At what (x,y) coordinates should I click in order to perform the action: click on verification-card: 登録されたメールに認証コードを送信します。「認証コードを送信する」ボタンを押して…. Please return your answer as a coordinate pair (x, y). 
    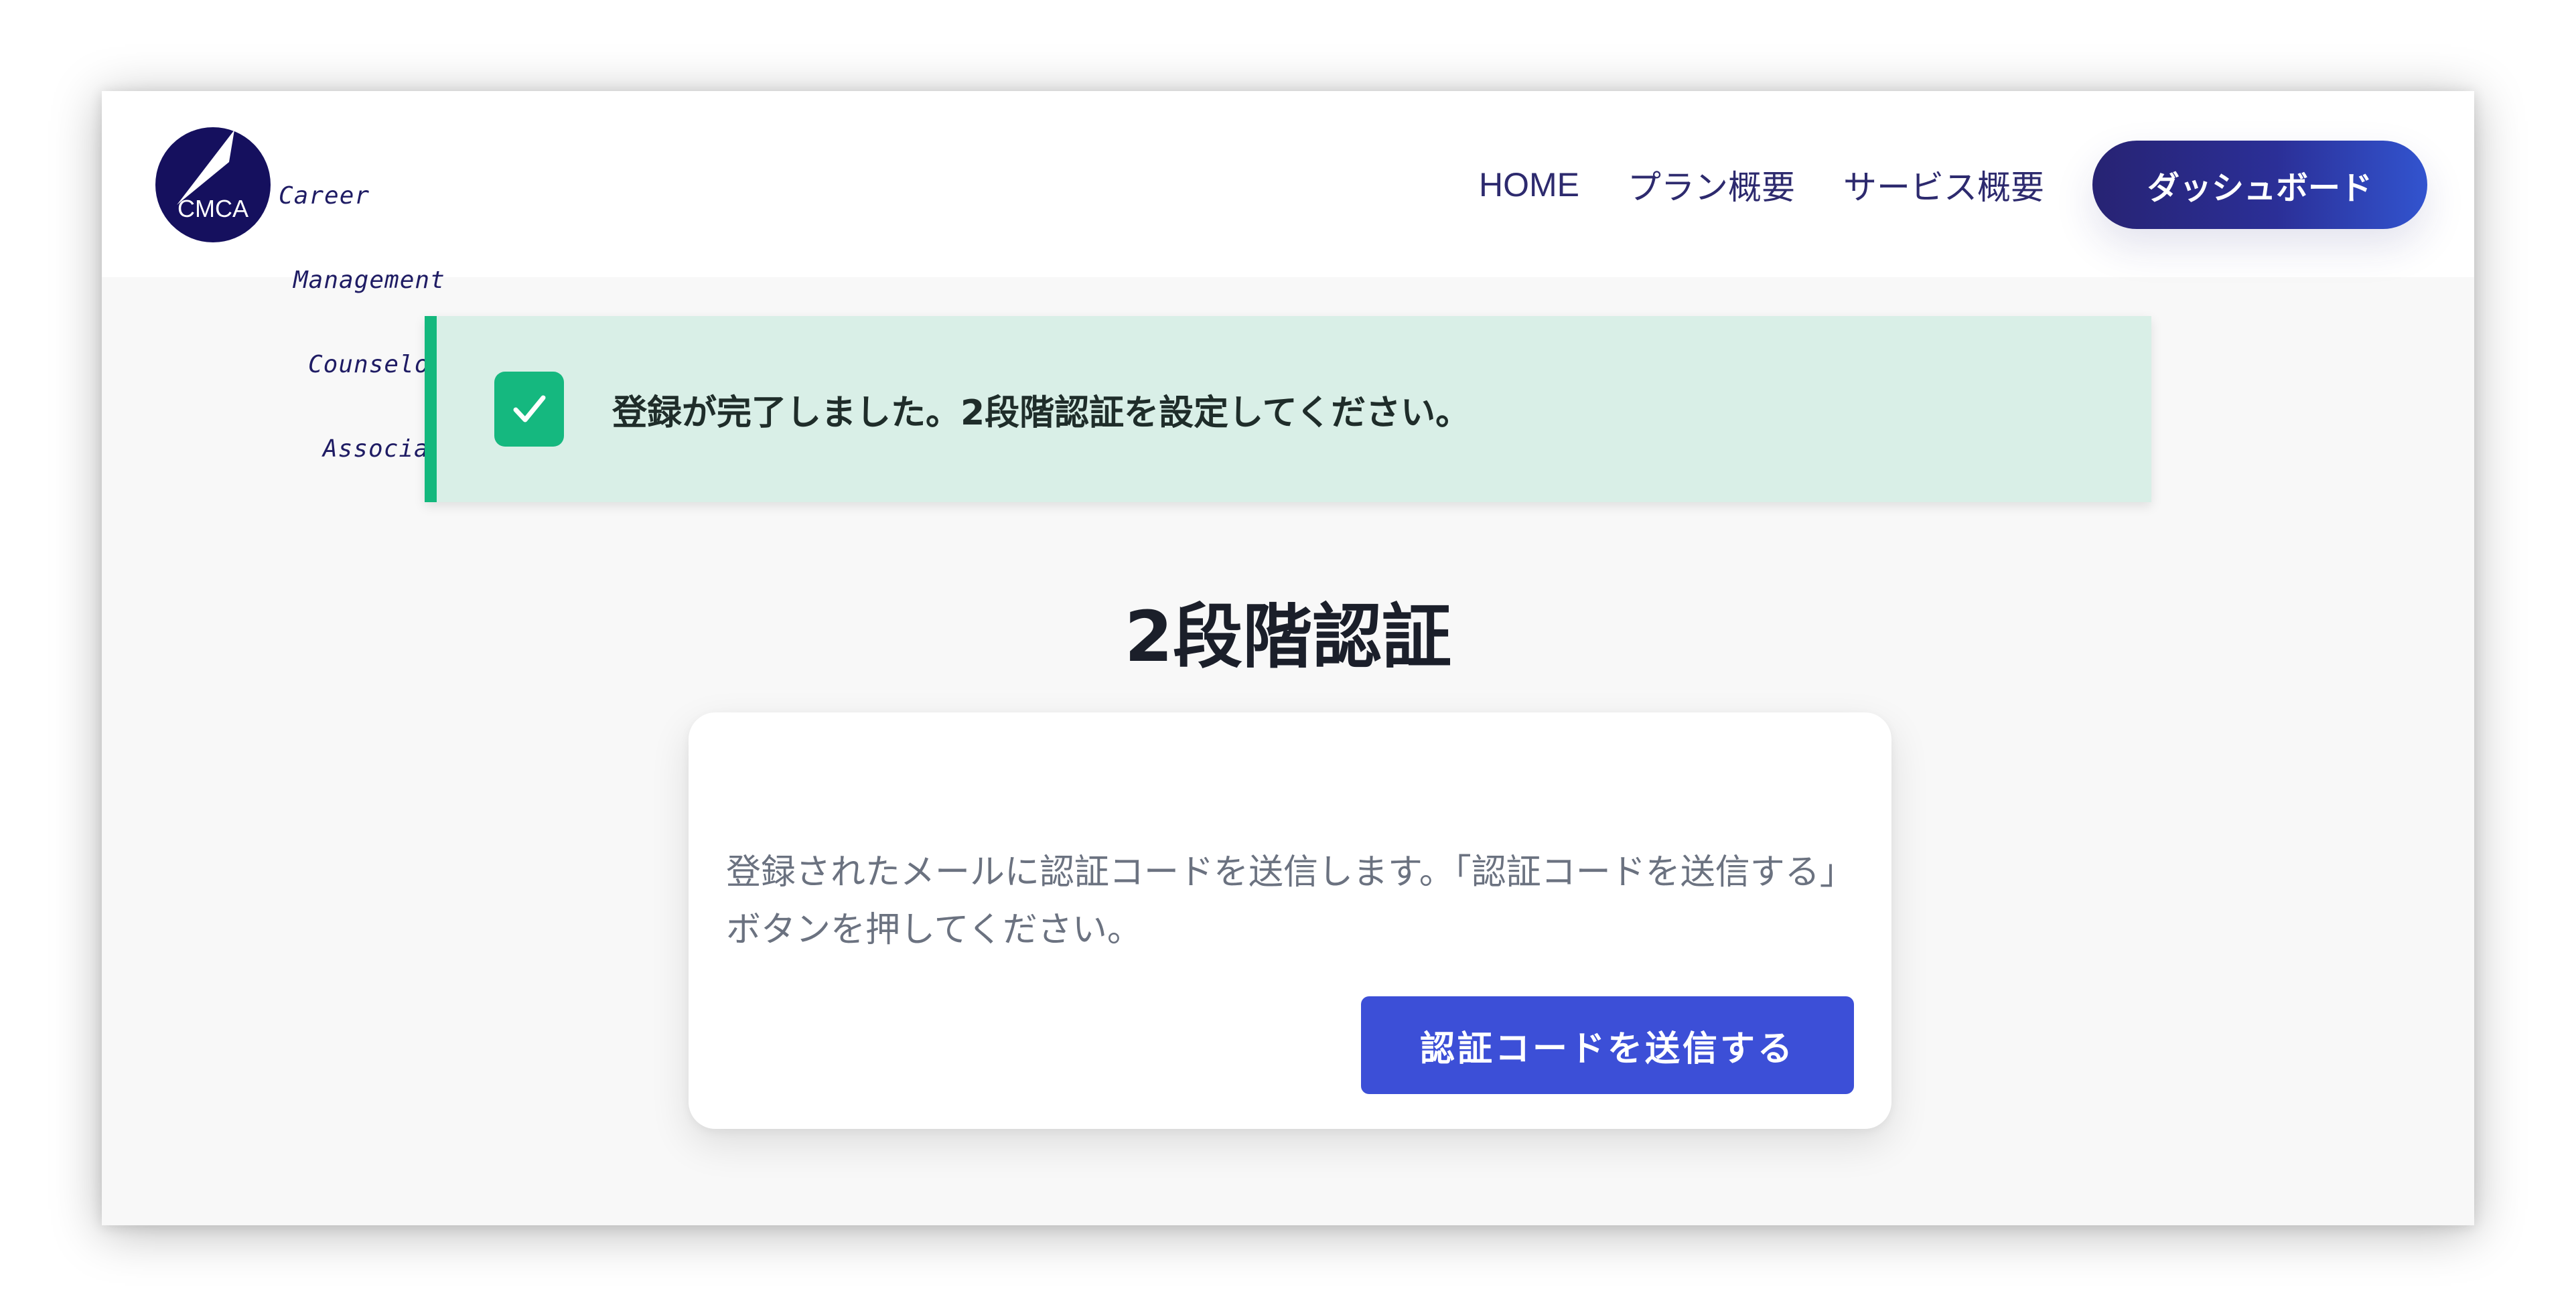
    Looking at the image, I should click on (1290, 920).